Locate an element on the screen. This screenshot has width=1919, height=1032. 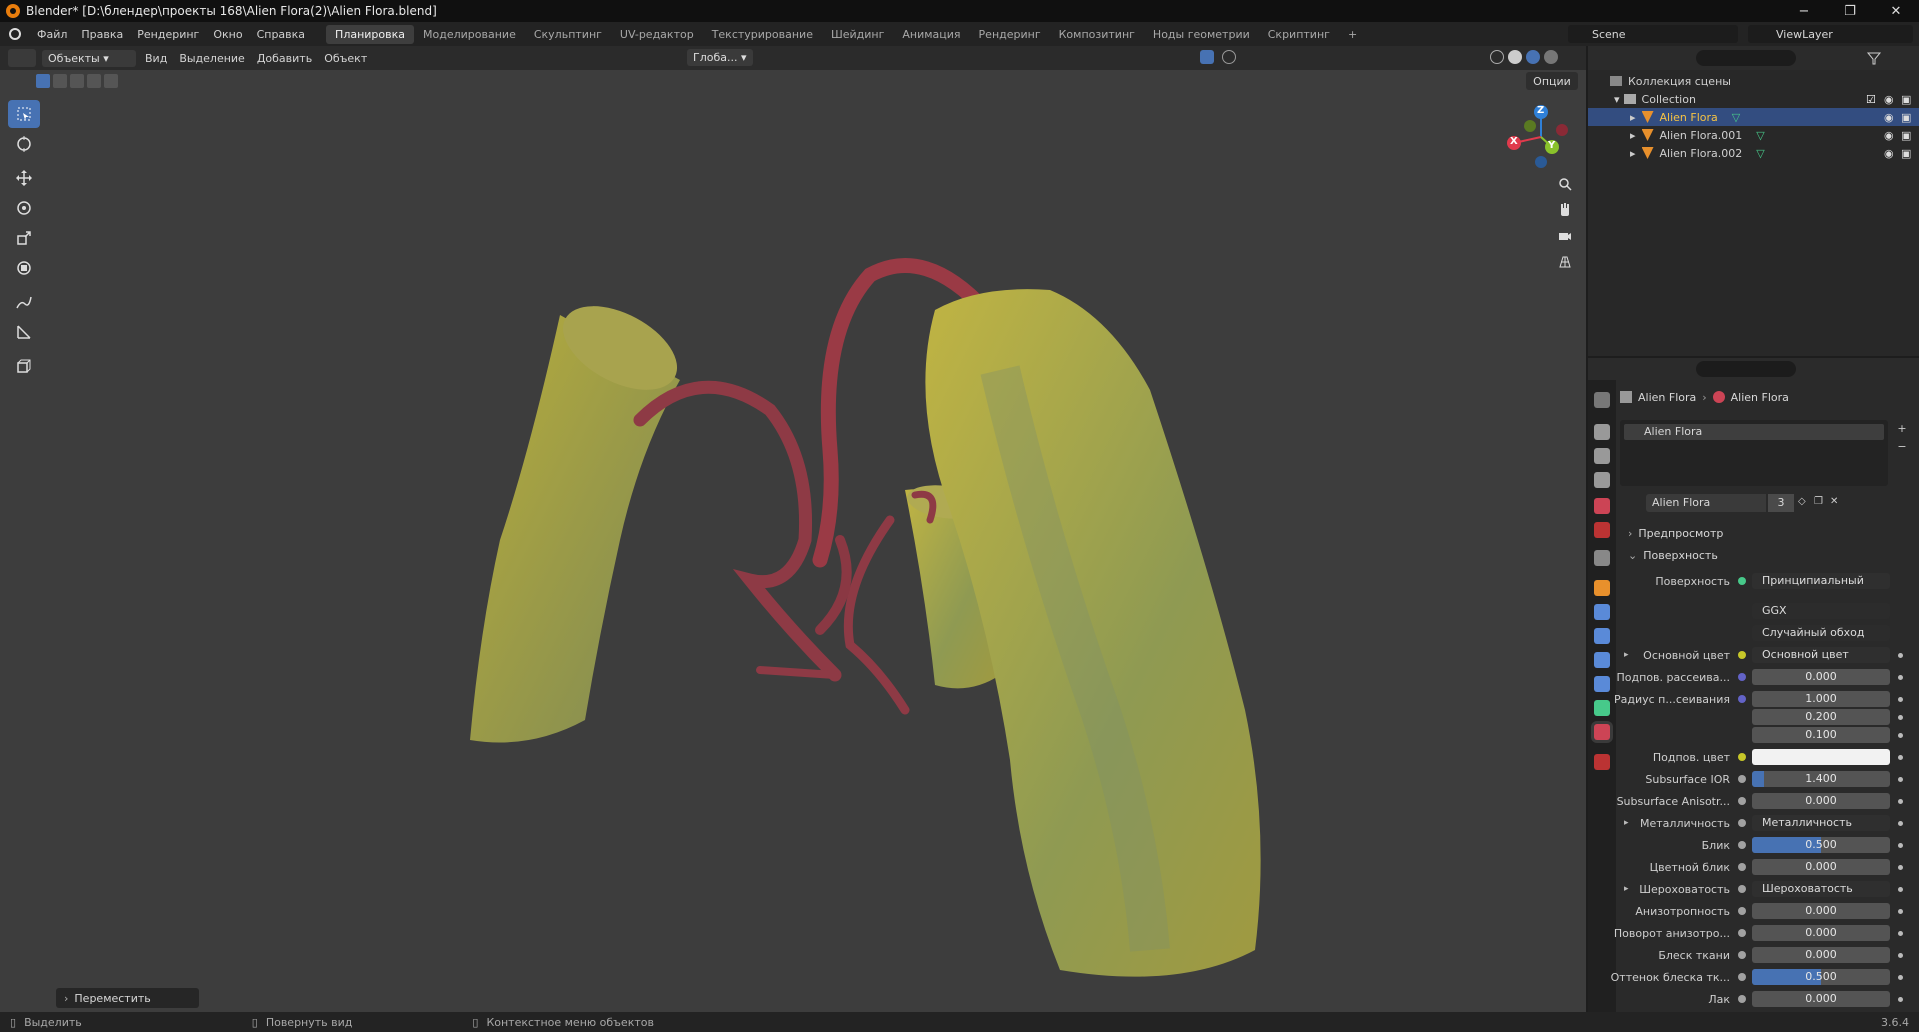
overlay-controls is located at coordinates (1250, 58).